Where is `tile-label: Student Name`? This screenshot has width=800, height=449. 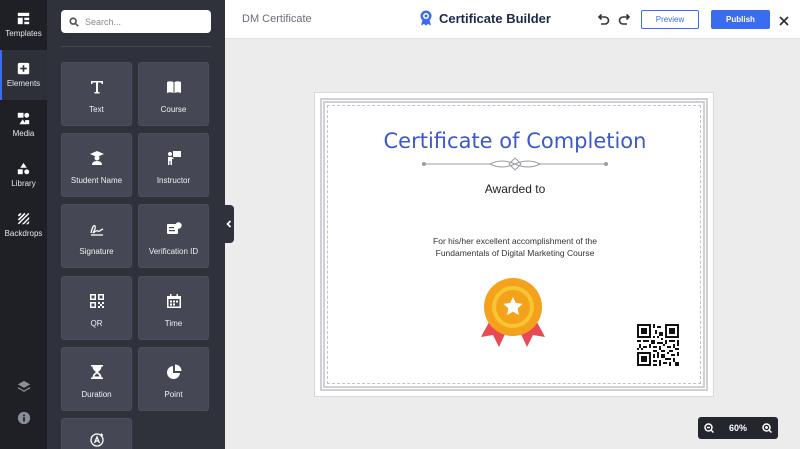
tile-label: Student Name is located at coordinates (96, 180).